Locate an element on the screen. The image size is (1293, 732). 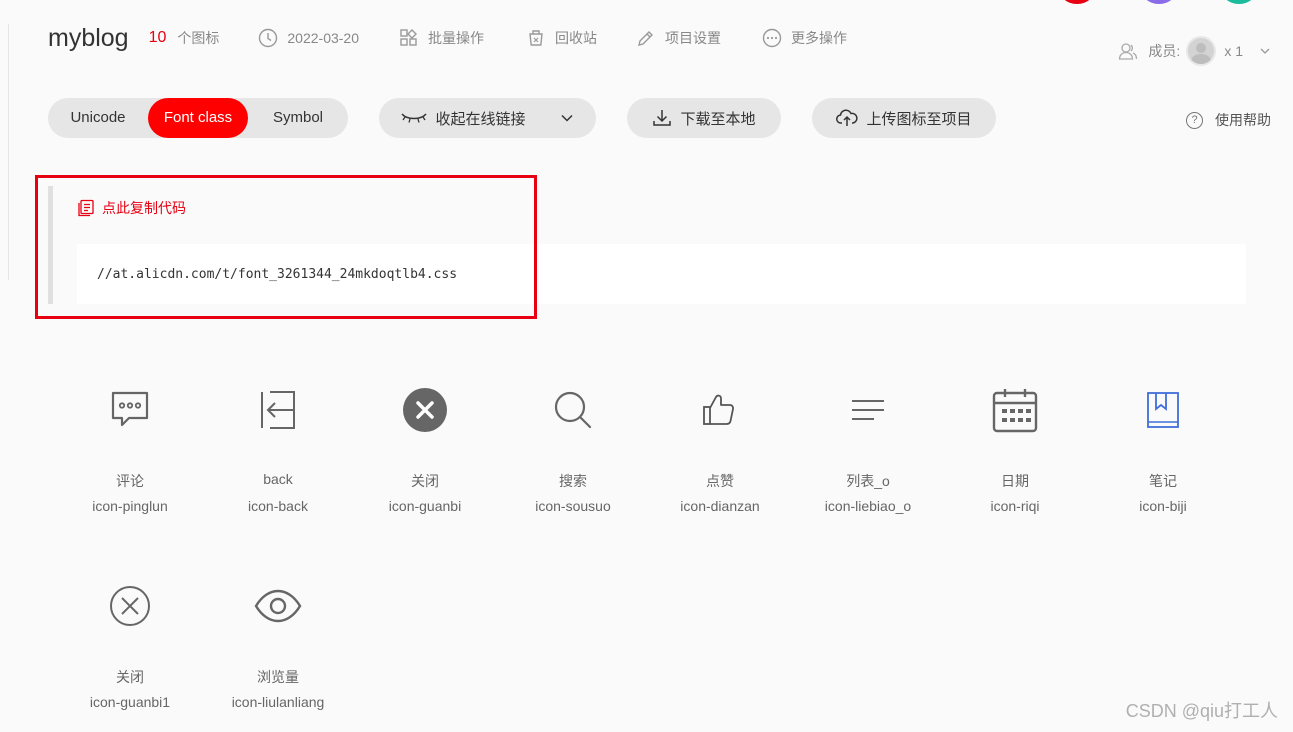
question-icon: ? is located at coordinates (1194, 120).